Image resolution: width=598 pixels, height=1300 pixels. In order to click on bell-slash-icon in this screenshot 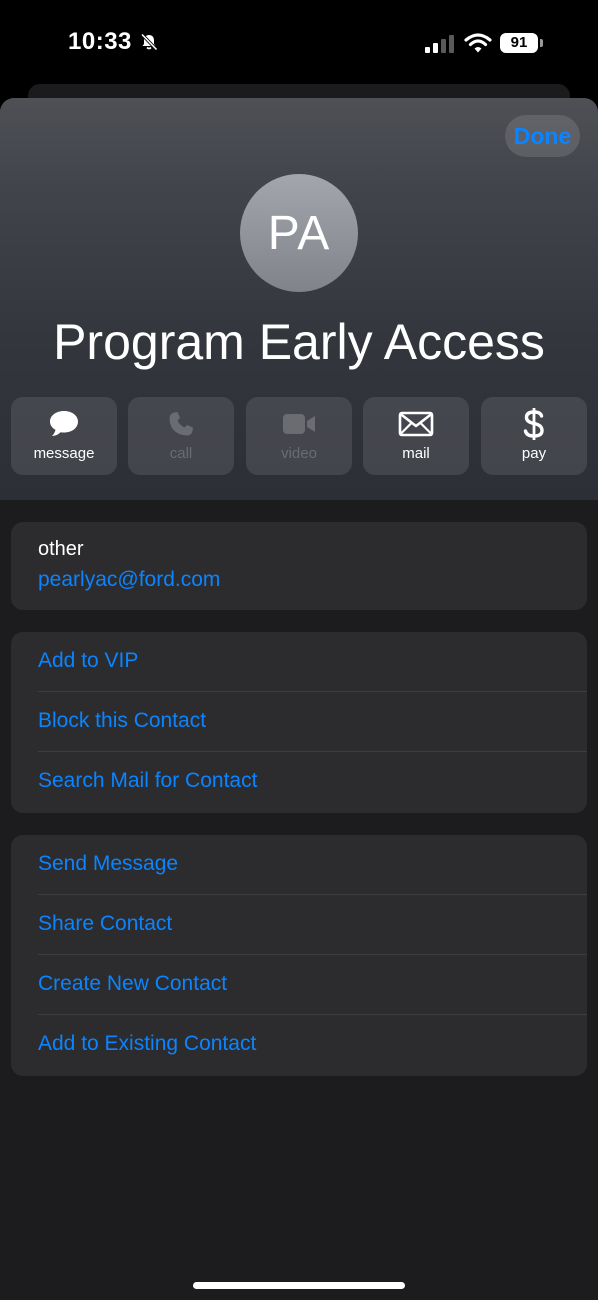, I will do `click(149, 42)`.